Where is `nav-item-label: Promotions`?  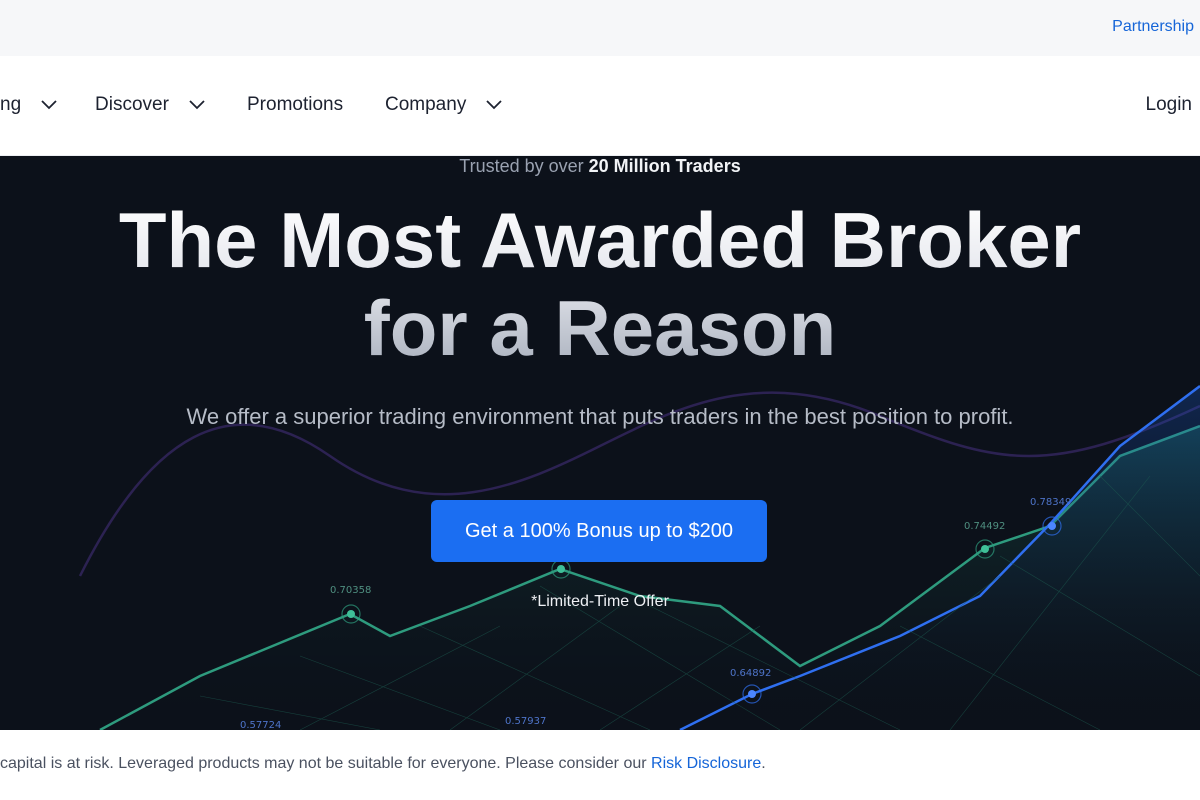 nav-item-label: Promotions is located at coordinates (295, 104).